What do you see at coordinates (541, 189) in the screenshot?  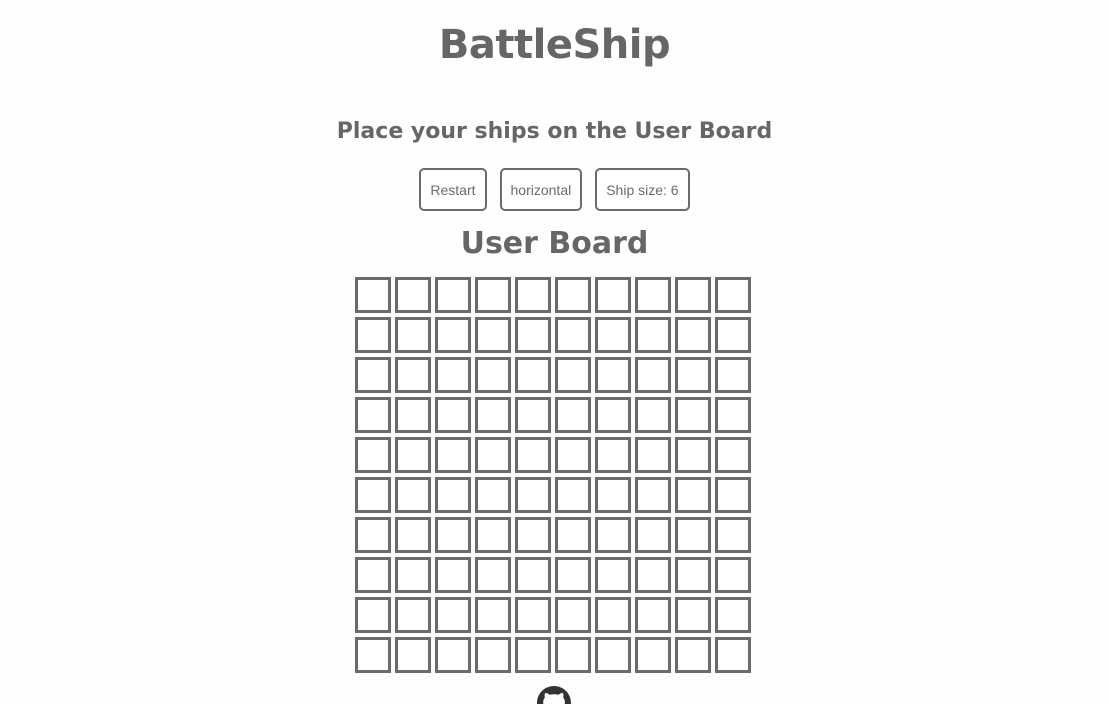 I see `orientation-toggle-button: horizontal` at bounding box center [541, 189].